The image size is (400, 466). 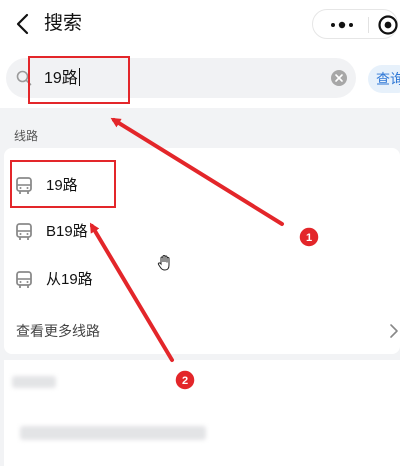 I want to click on marker-1-badge: 1, so click(x=309, y=237).